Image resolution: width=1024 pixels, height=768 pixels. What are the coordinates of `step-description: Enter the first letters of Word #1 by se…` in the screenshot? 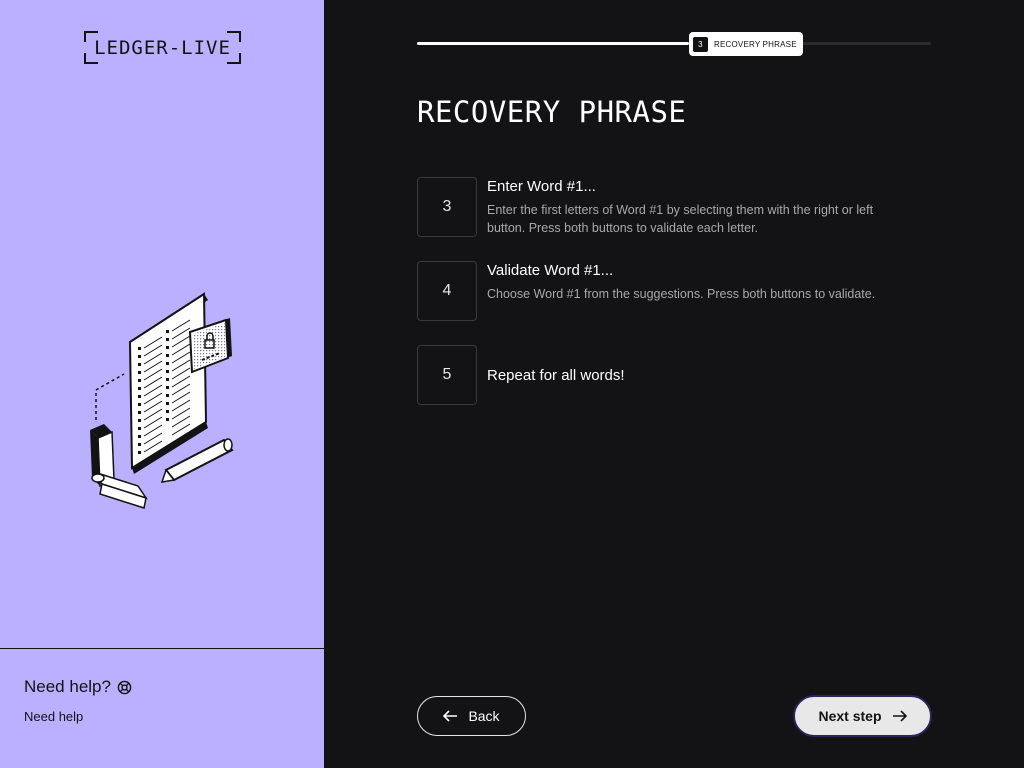 It's located at (680, 219).